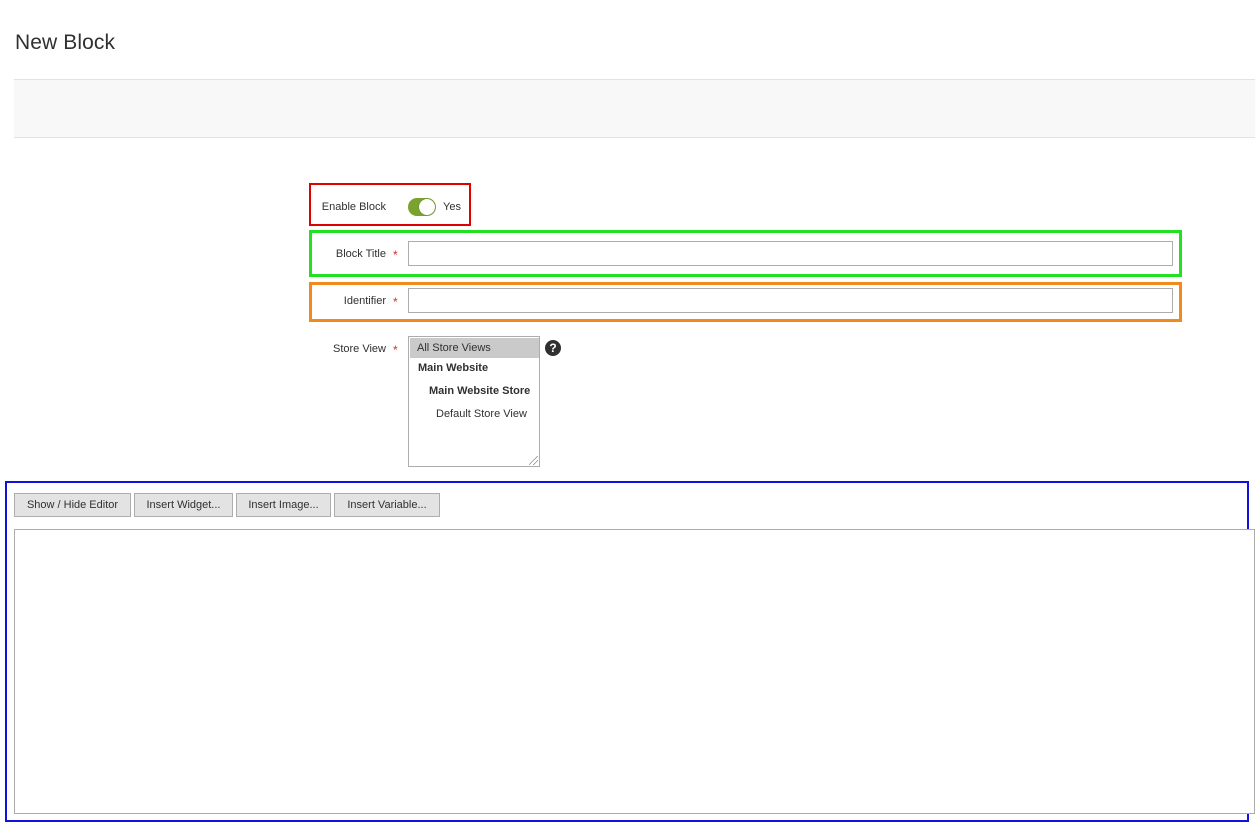 This screenshot has height=829, width=1255. What do you see at coordinates (364, 301) in the screenshot?
I see `identifier-label: Identifier` at bounding box center [364, 301].